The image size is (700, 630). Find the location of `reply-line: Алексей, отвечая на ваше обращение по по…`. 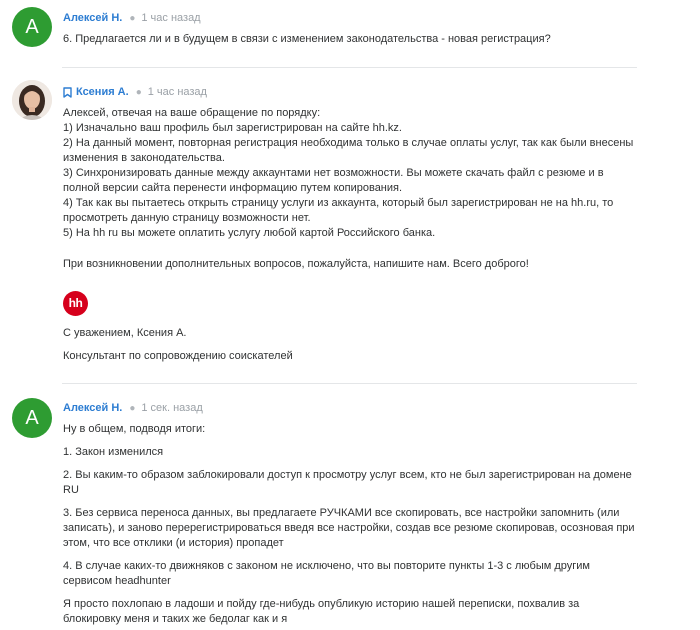

reply-line: Алексей, отвечая на ваше обращение по по… is located at coordinates (192, 113).